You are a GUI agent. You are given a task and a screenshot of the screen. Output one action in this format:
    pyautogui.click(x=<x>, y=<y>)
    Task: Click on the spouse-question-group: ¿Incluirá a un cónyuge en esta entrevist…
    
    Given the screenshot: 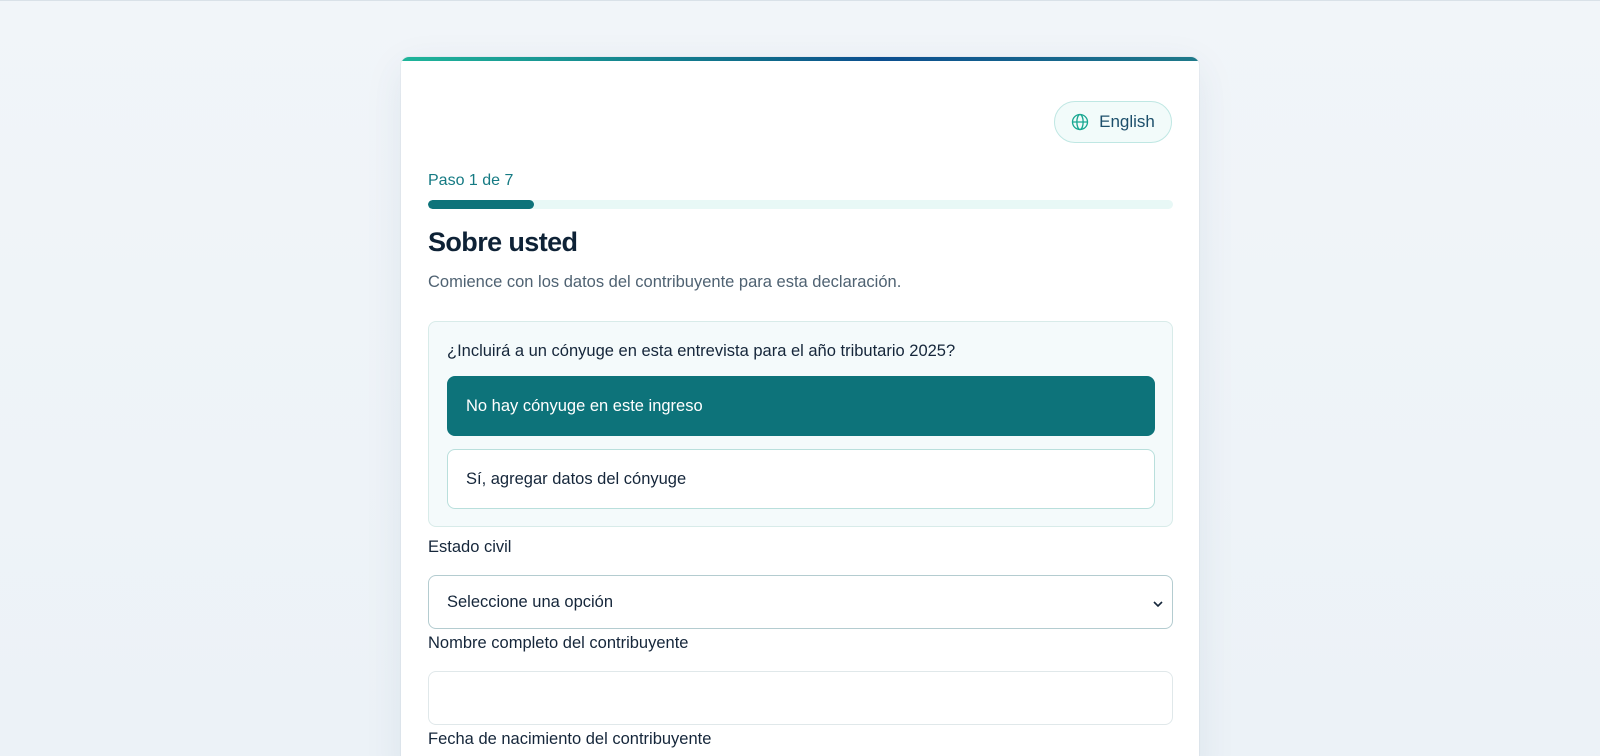 What is the action you would take?
    pyautogui.click(x=800, y=424)
    